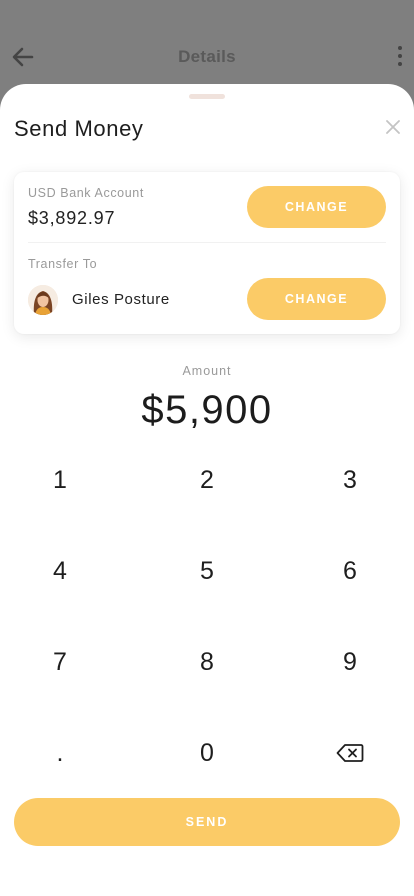  I want to click on keypad-key-8: 8, so click(207, 662).